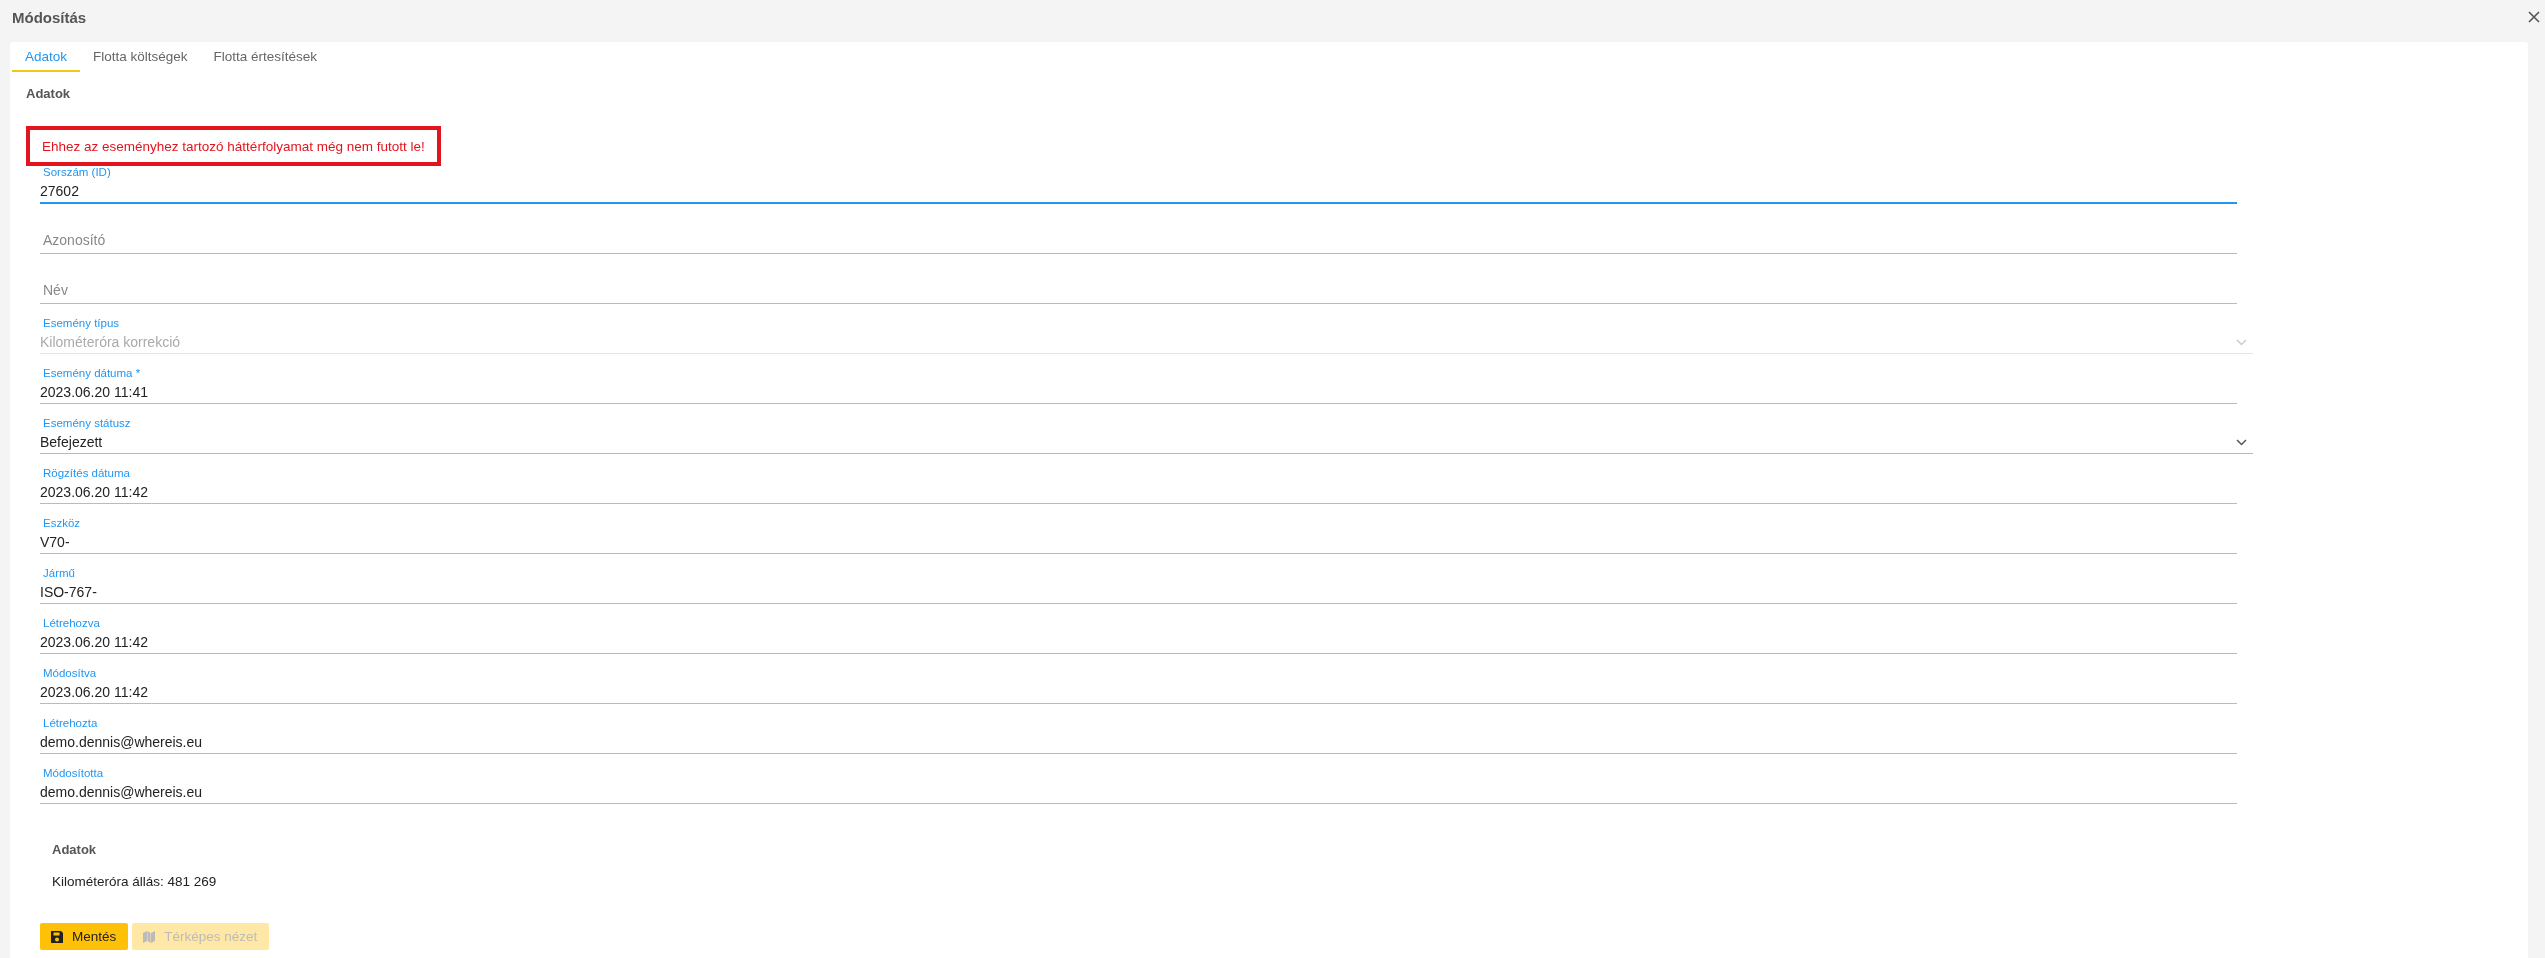 This screenshot has height=958, width=2545. I want to click on field-label: Esemény típus, so click(81, 323).